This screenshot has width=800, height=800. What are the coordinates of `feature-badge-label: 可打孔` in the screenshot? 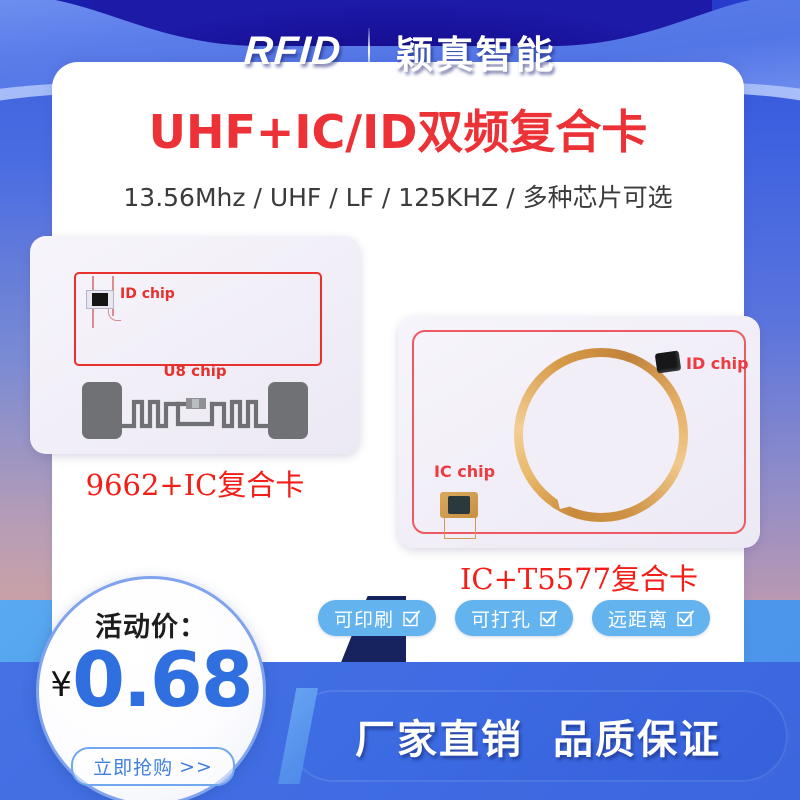 It's located at (501, 619).